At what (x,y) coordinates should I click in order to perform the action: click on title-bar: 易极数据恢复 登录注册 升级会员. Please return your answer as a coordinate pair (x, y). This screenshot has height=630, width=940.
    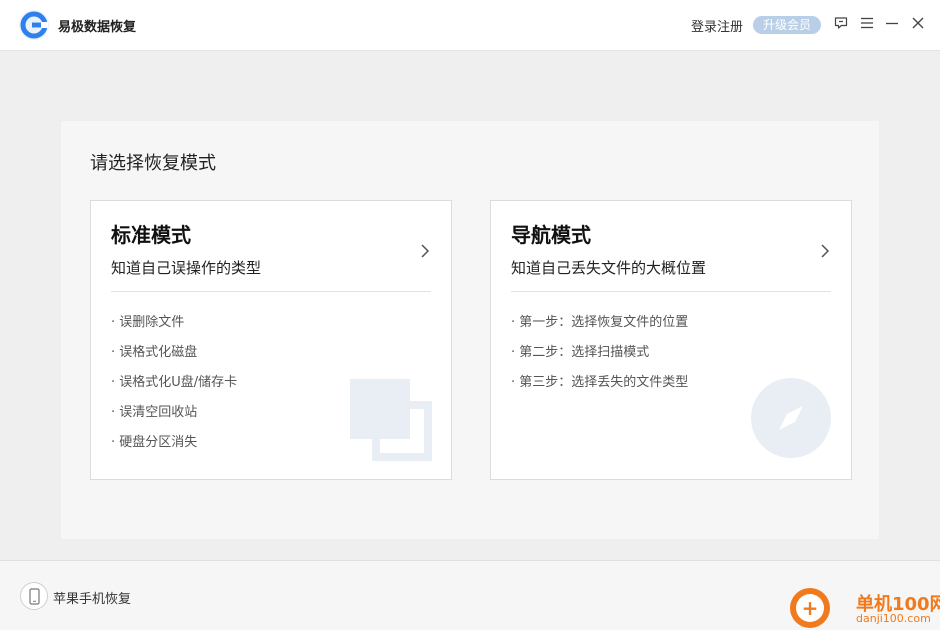
    Looking at the image, I should click on (470, 25).